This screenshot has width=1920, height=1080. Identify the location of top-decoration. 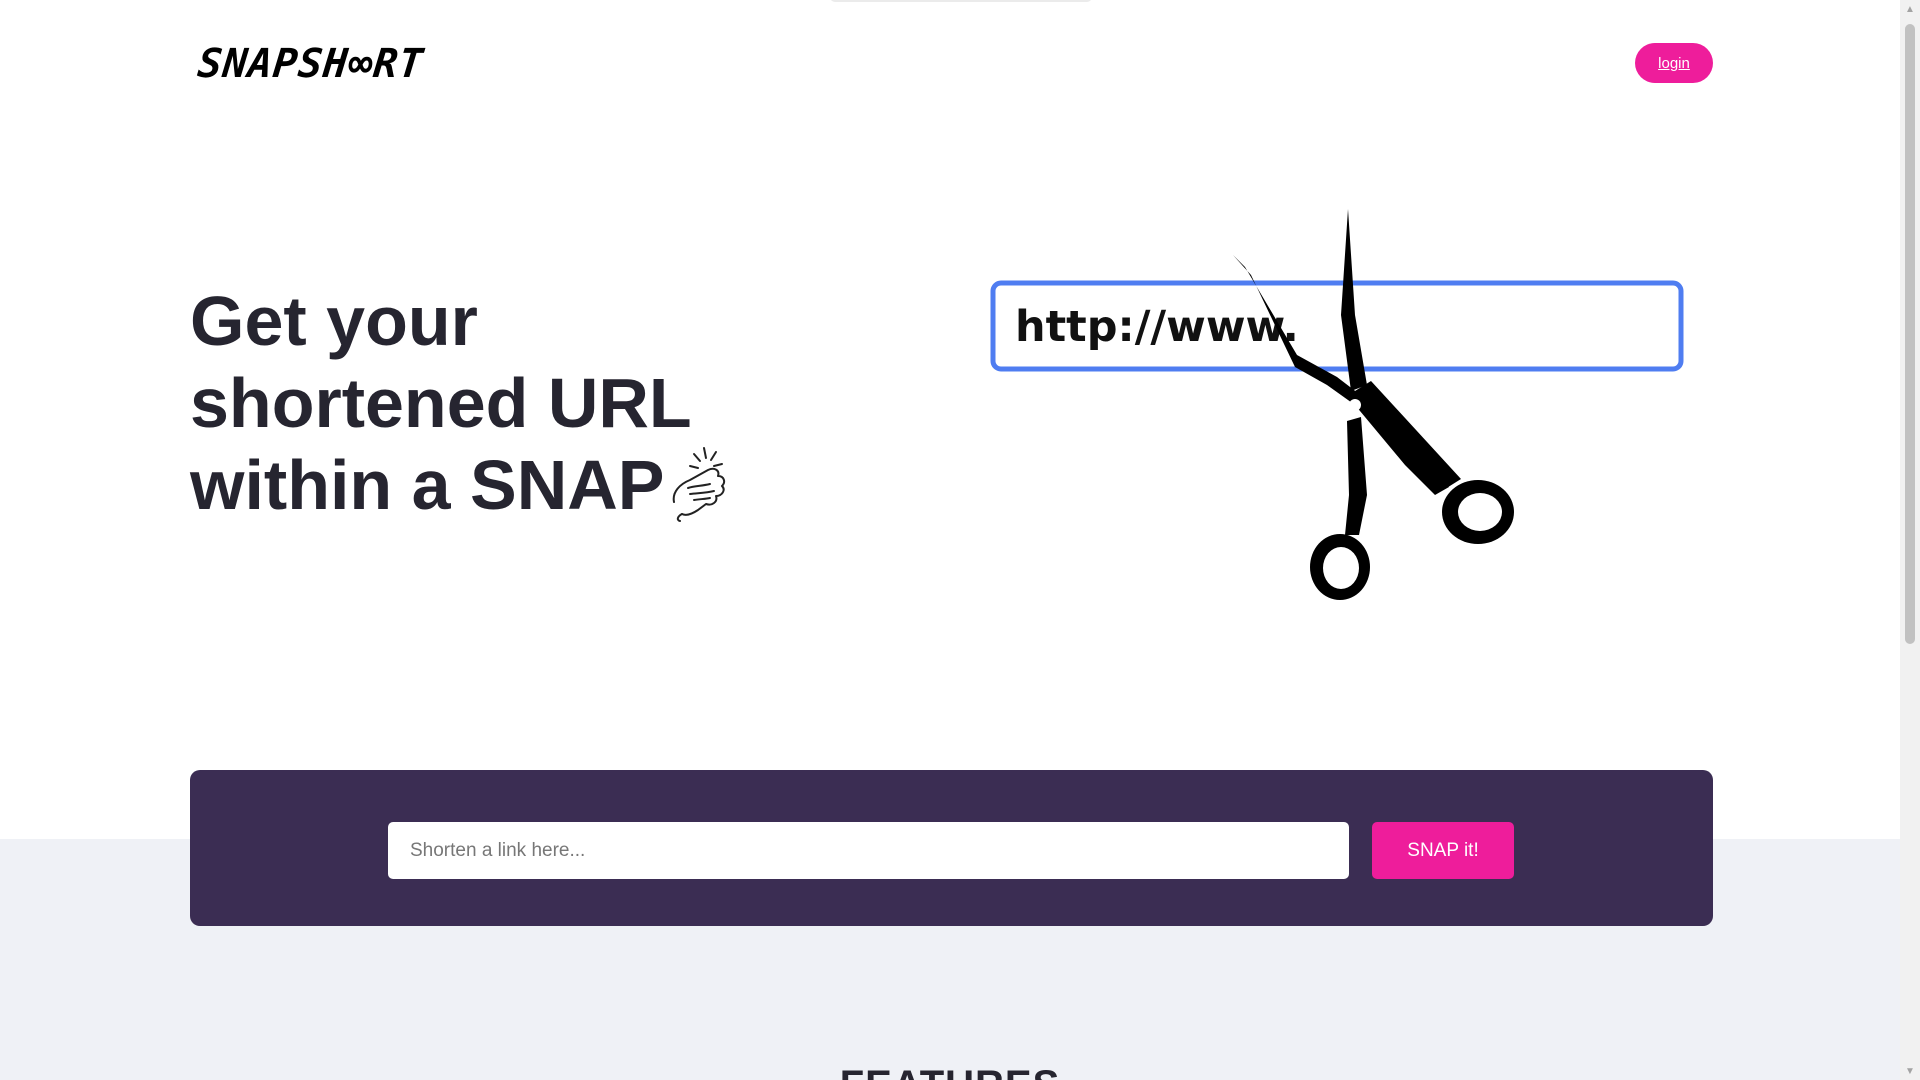
(961, 1).